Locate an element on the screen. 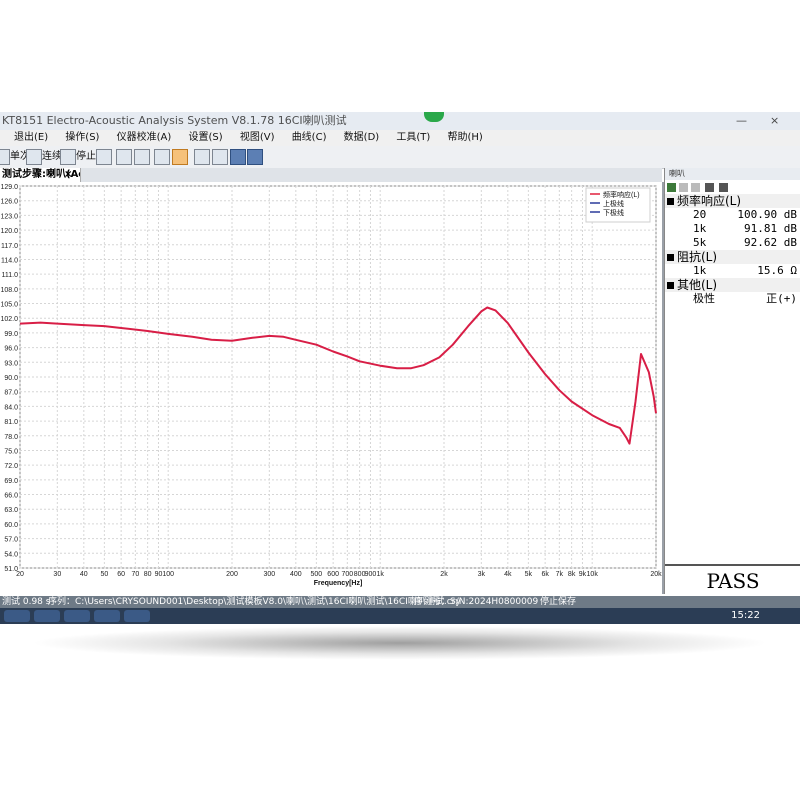  x-tick-label: 20 is located at coordinates (20, 574).